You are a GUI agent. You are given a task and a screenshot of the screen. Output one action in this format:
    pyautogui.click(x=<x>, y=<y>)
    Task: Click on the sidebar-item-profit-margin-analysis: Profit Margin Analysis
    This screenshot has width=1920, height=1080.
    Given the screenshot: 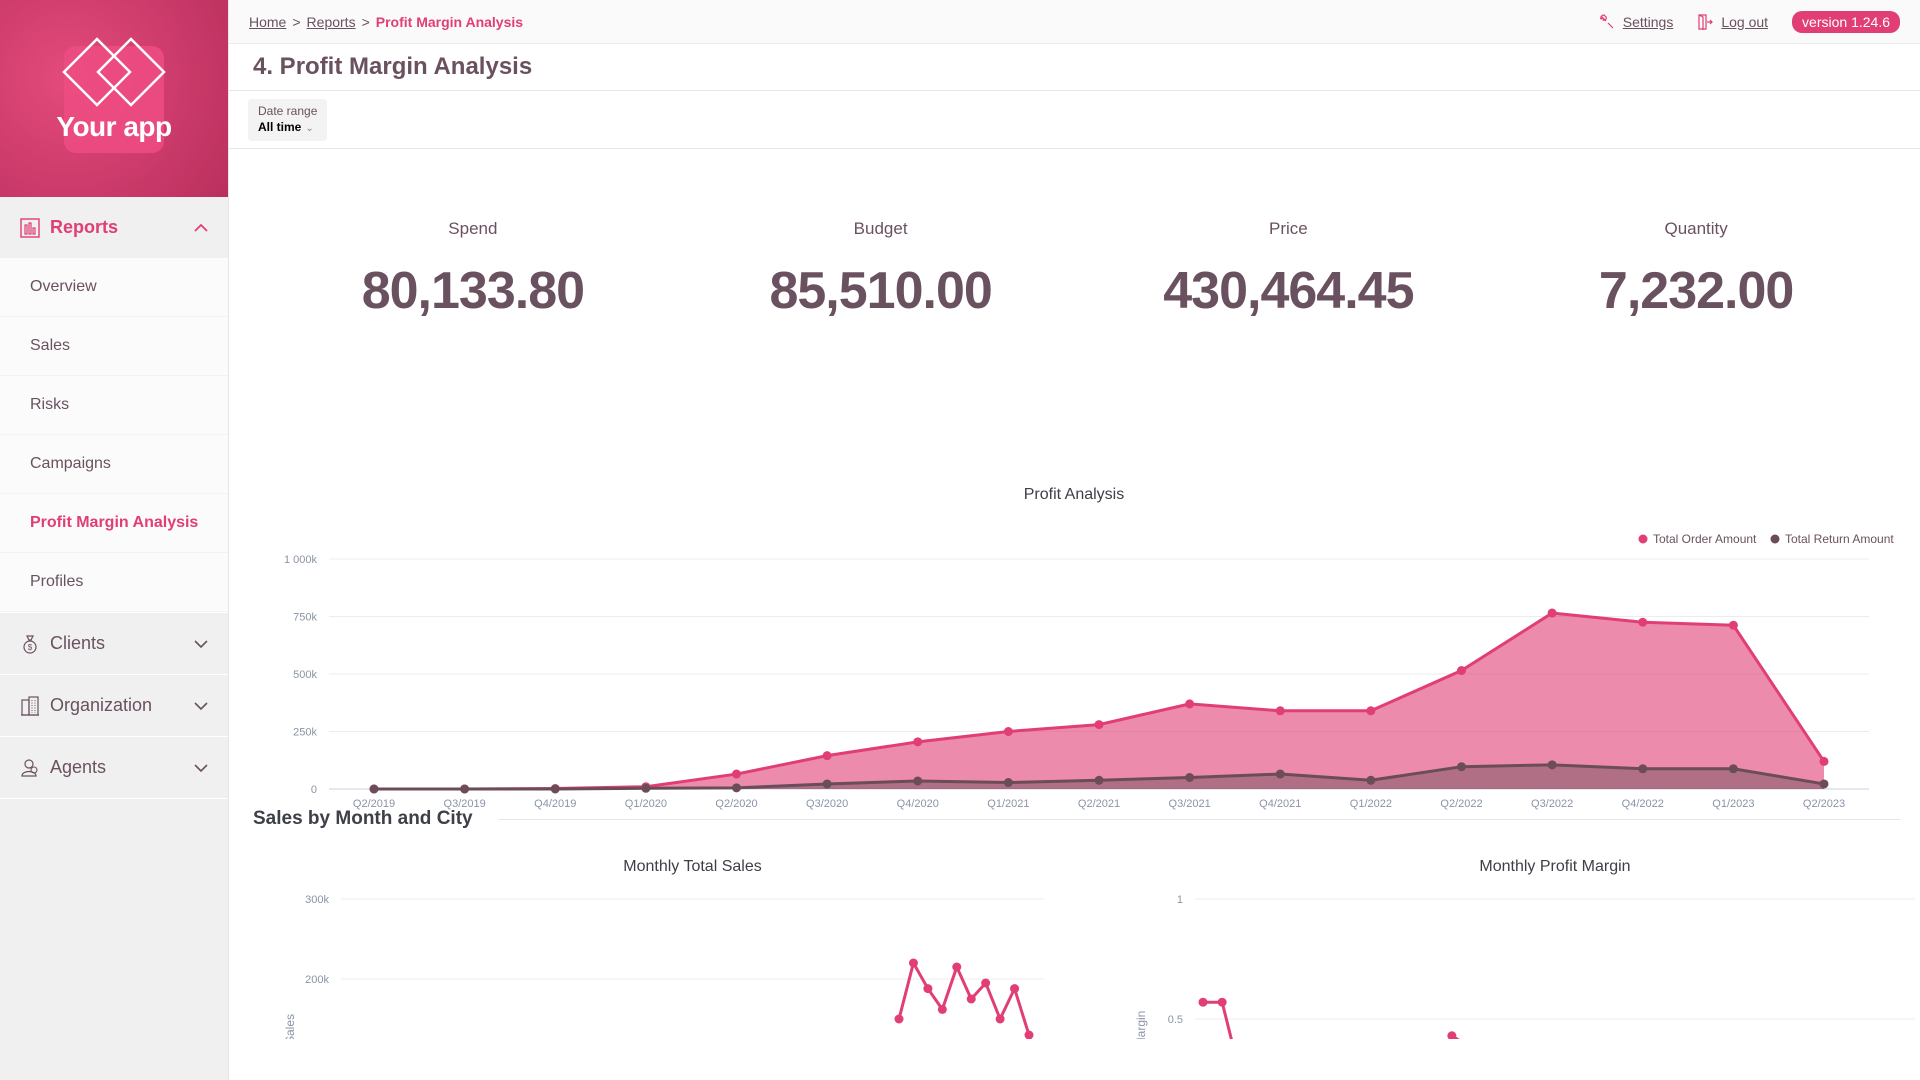 What is the action you would take?
    pyautogui.click(x=114, y=523)
    